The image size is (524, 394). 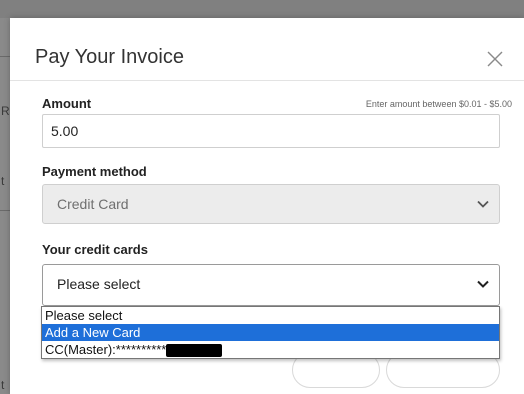 I want to click on dropdown-option-please-select: Please select, so click(x=270, y=315).